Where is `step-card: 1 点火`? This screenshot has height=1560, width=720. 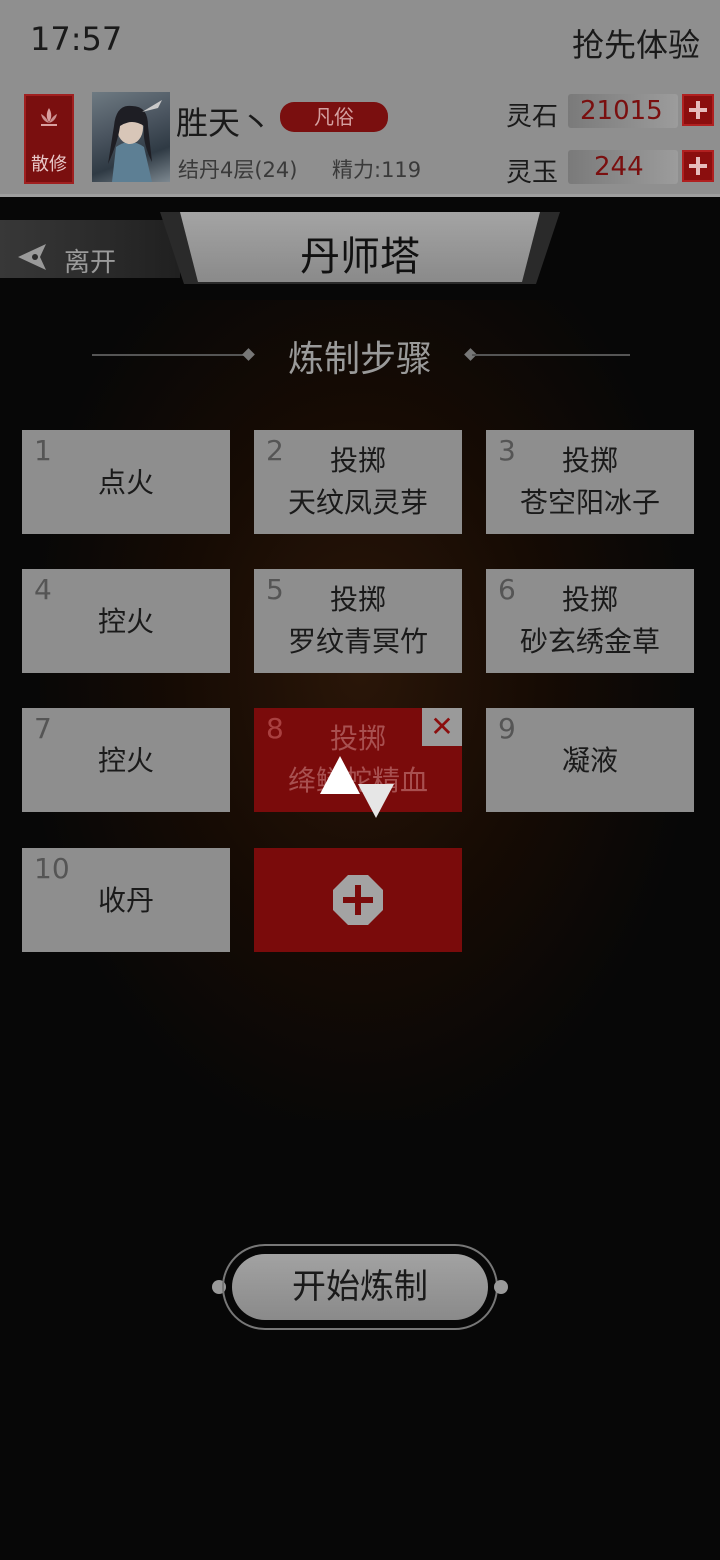
step-card: 1 点火 is located at coordinates (126, 482).